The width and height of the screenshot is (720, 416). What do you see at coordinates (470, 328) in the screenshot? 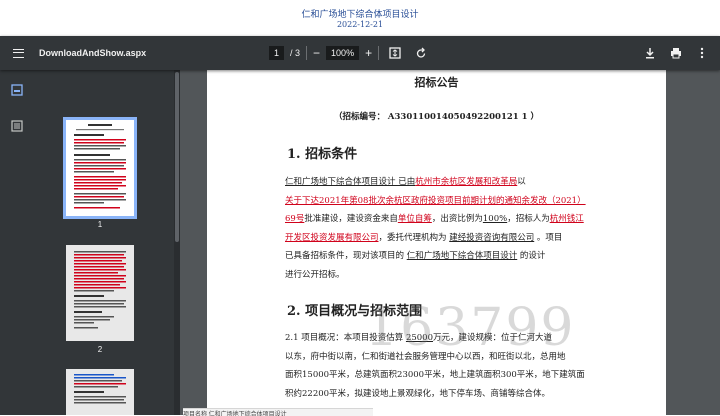
I see `watermark: 163799` at bounding box center [470, 328].